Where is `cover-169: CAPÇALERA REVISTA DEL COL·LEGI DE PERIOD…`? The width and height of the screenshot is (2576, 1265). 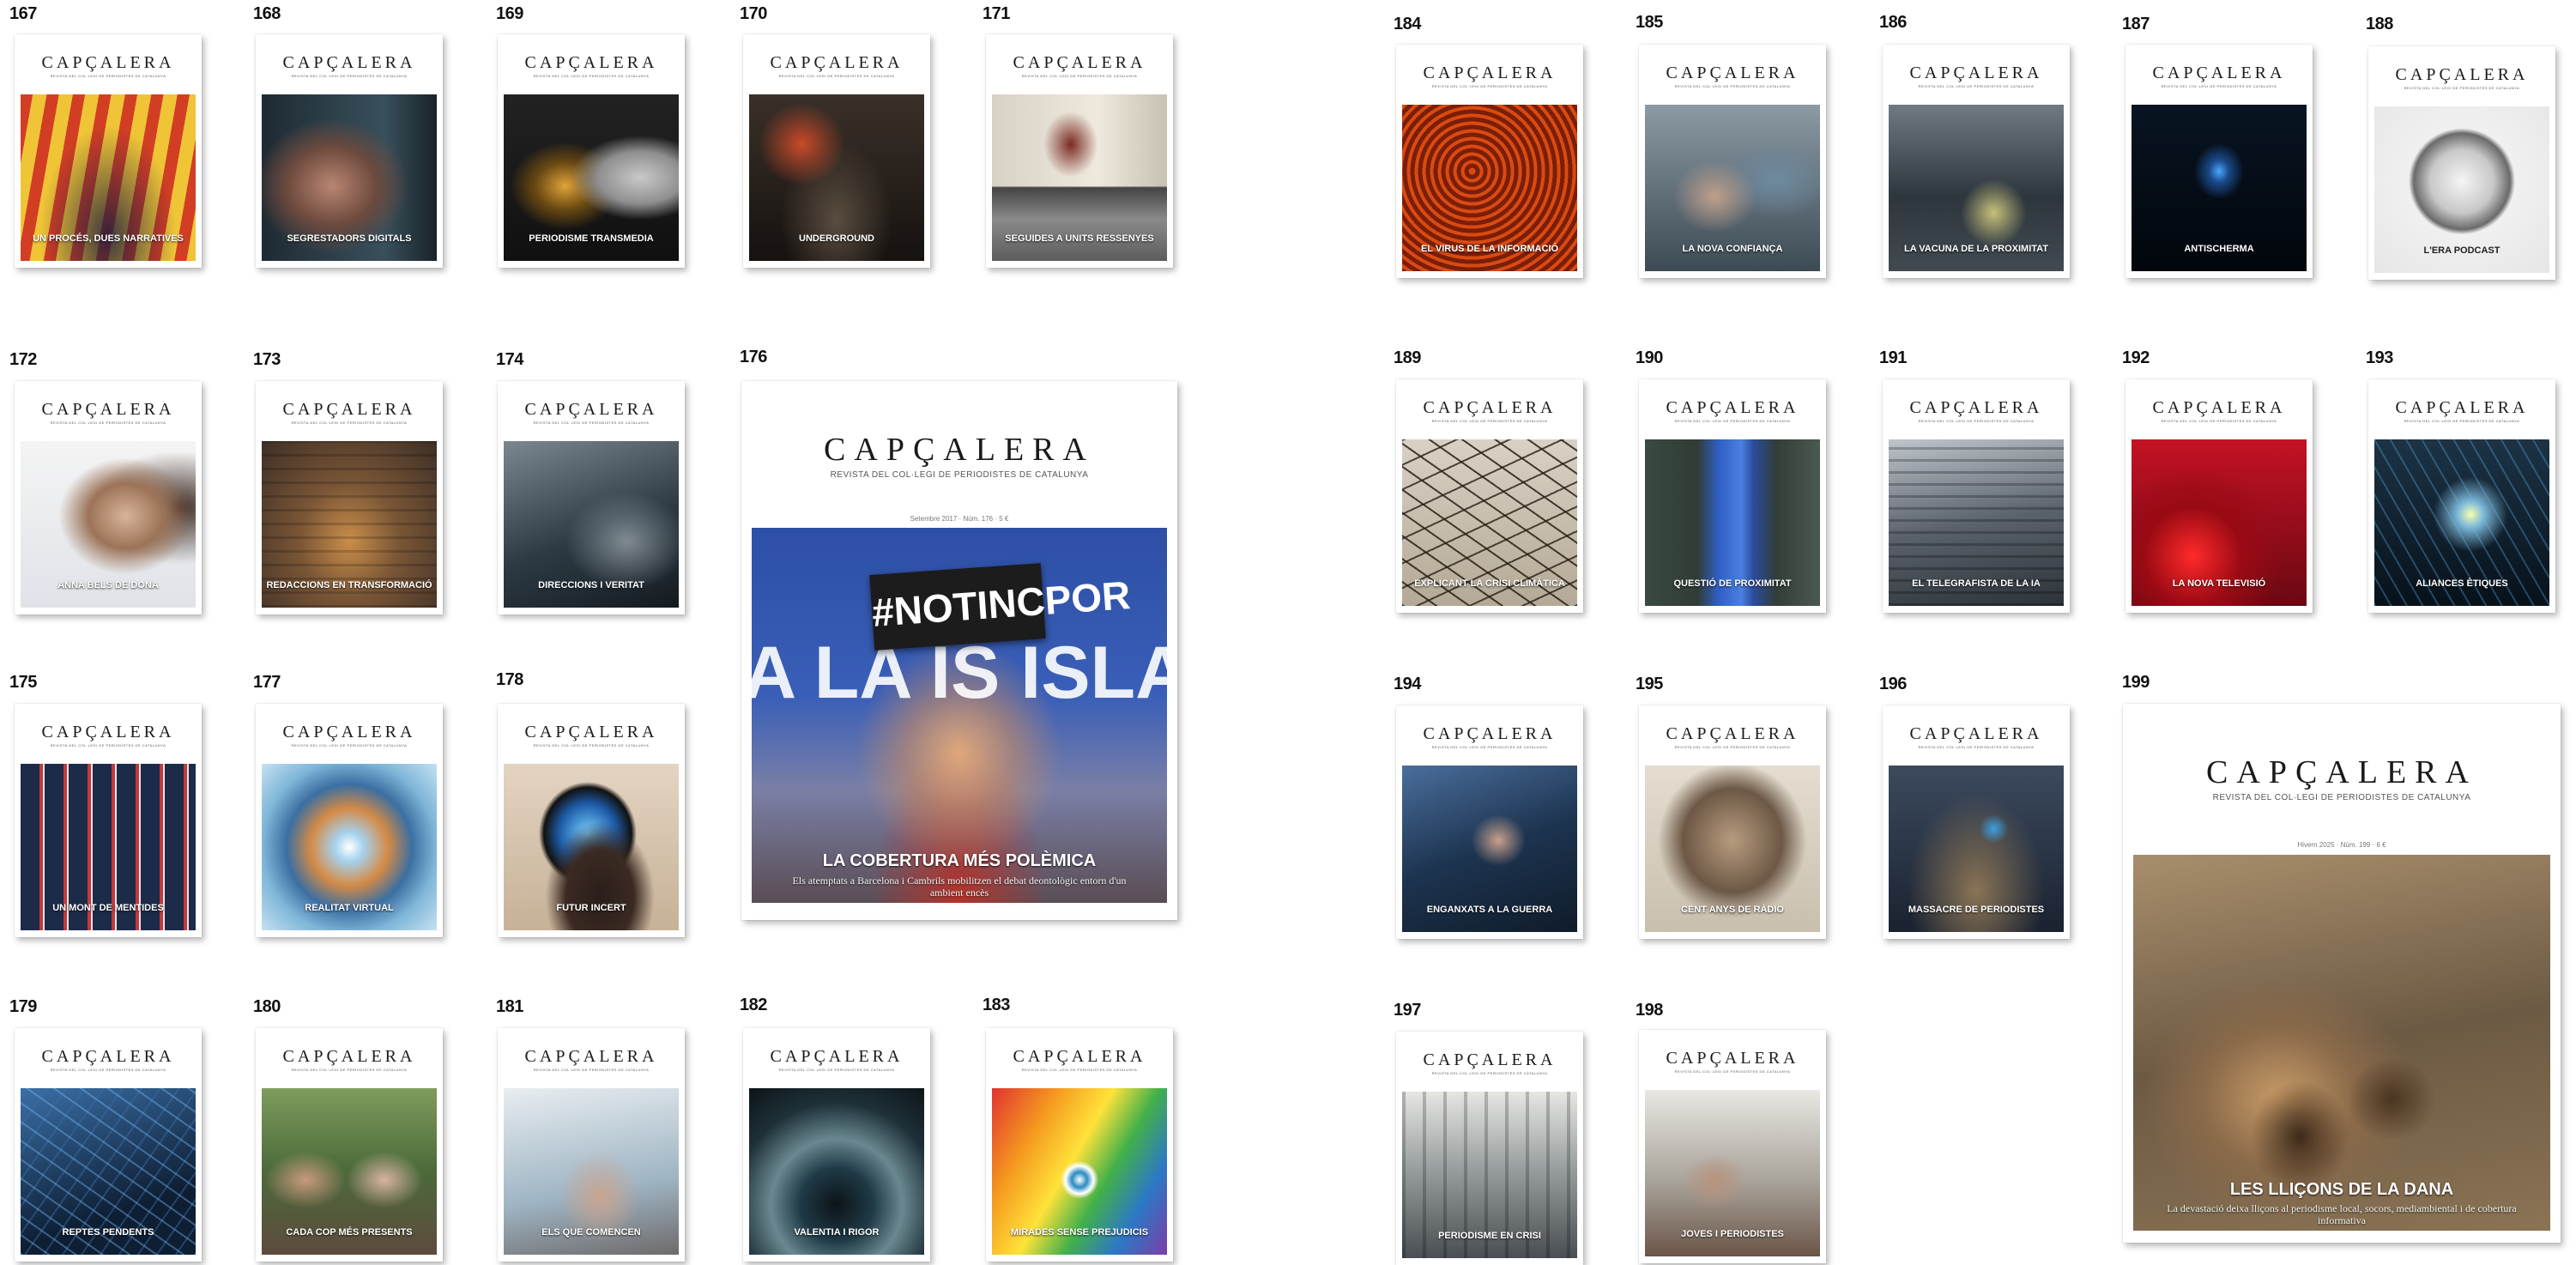
cover-169: CAPÇALERA REVISTA DEL COL·LEGI DE PERIOD… is located at coordinates (591, 151).